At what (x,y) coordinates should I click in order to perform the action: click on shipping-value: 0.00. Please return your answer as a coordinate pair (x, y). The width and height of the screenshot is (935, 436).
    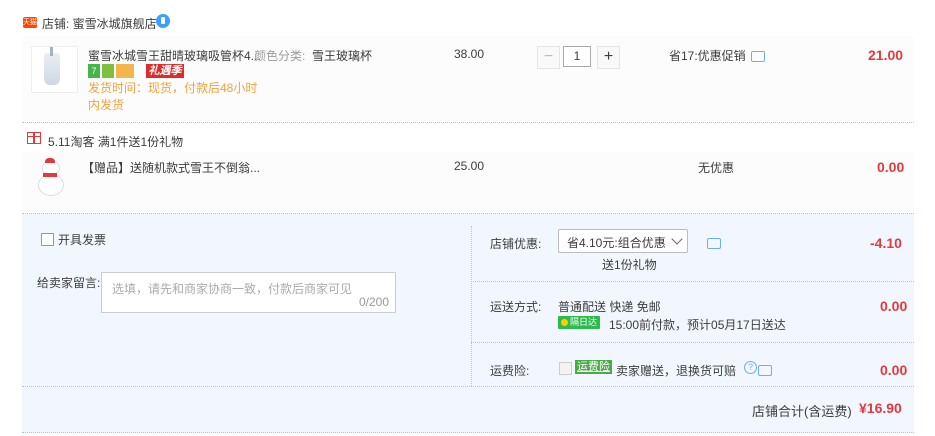
    Looking at the image, I should click on (894, 306).